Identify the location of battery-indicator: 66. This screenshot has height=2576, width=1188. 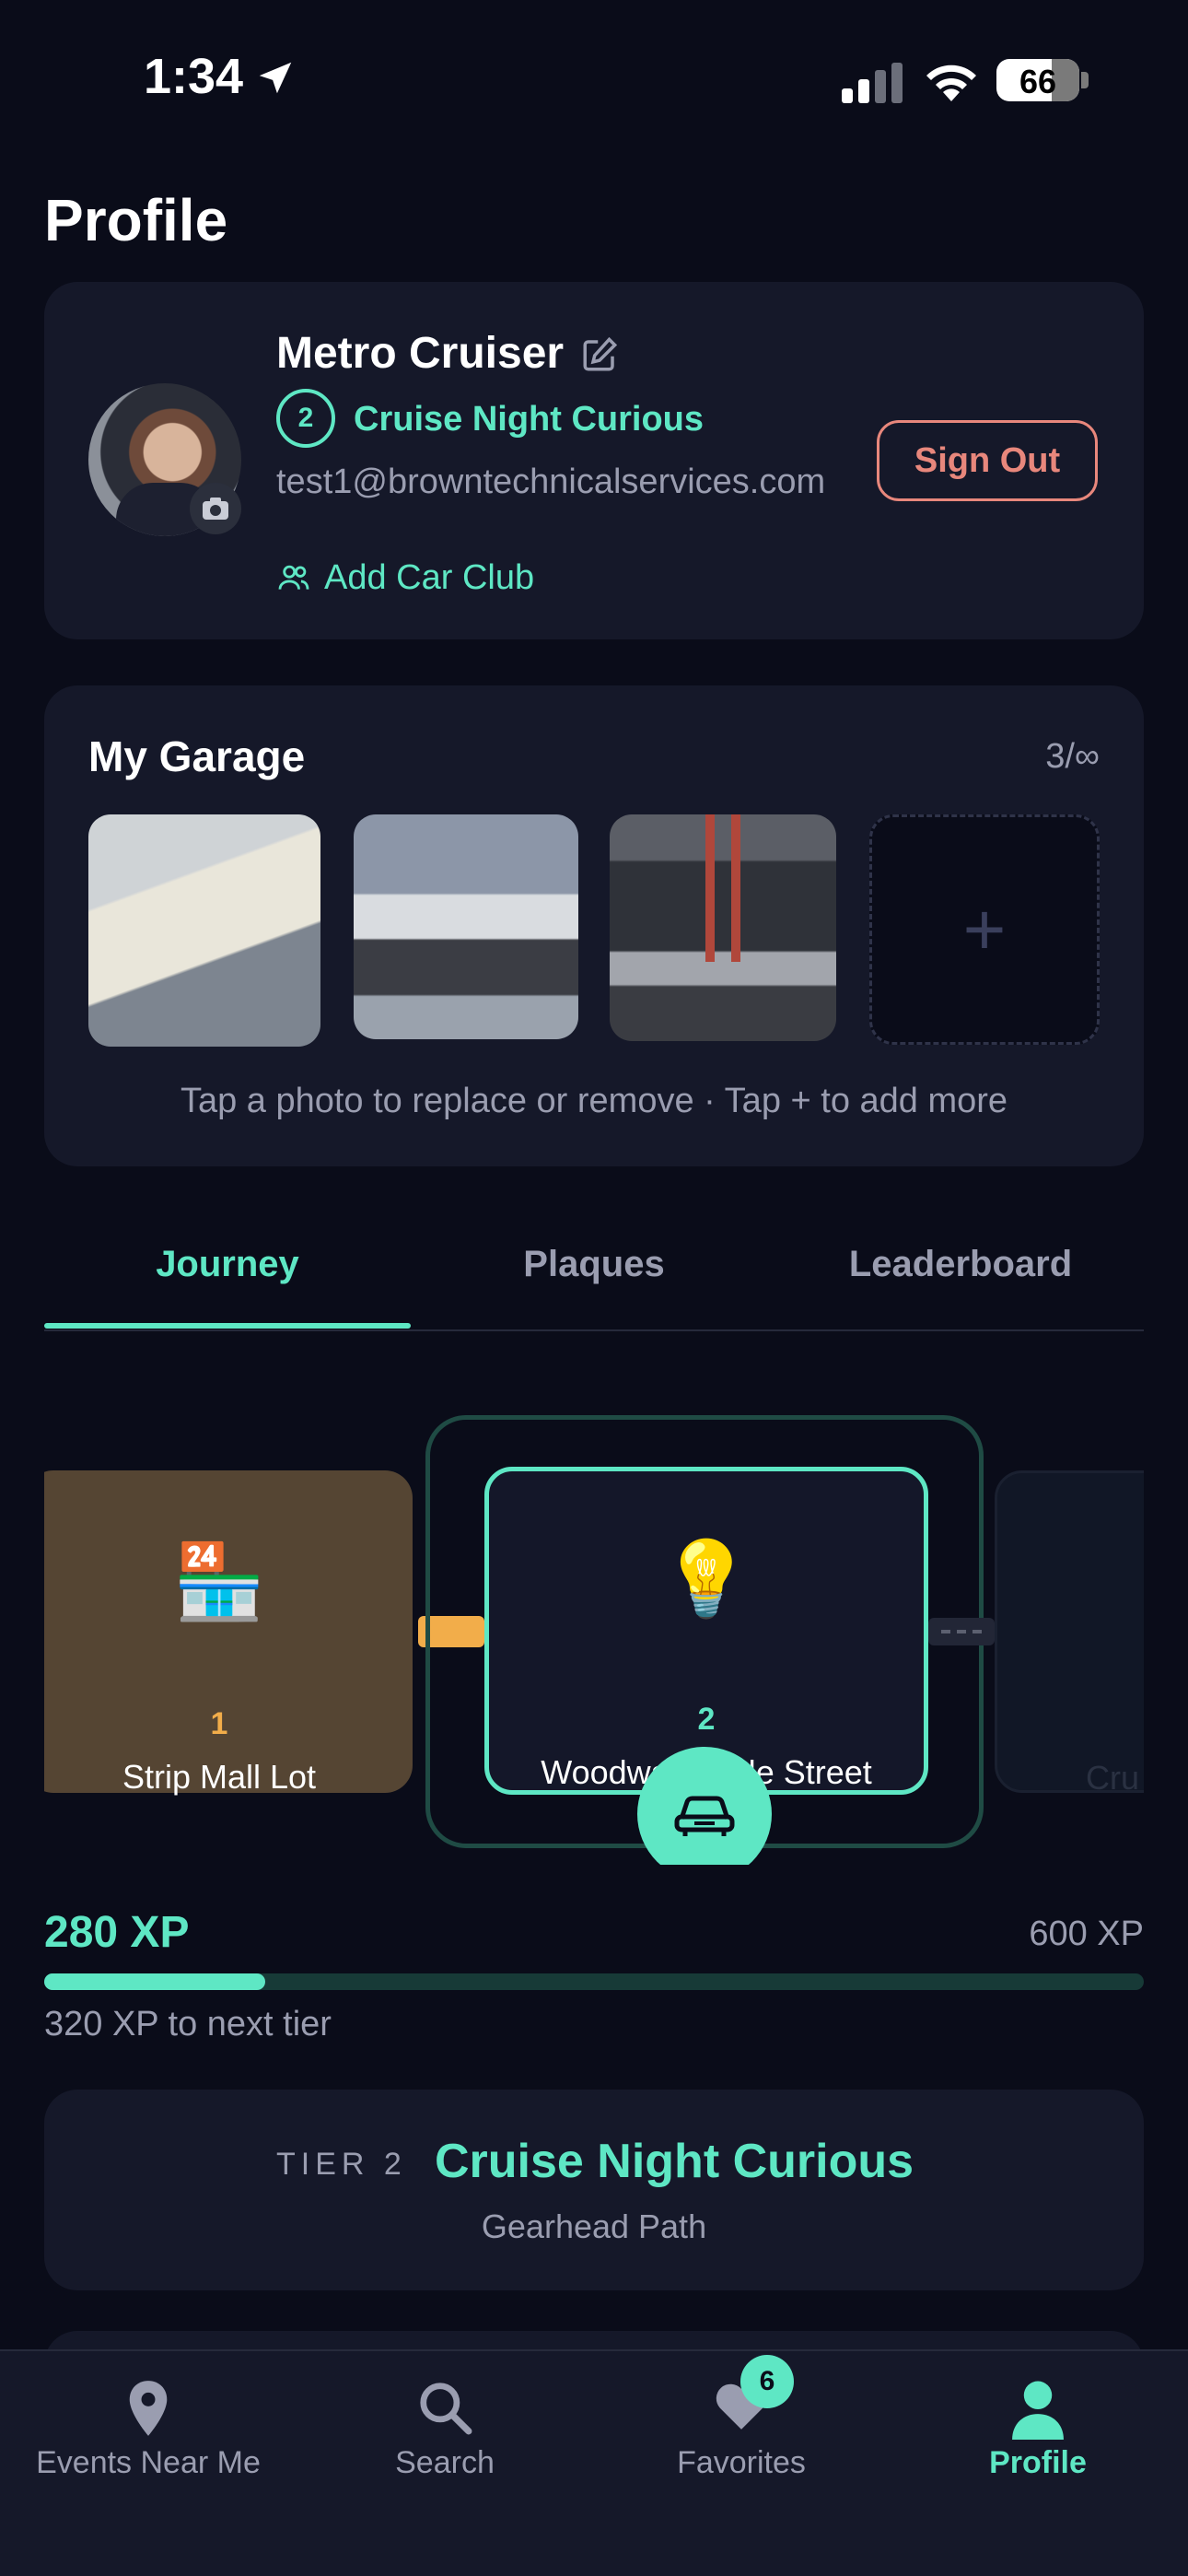
(1037, 80).